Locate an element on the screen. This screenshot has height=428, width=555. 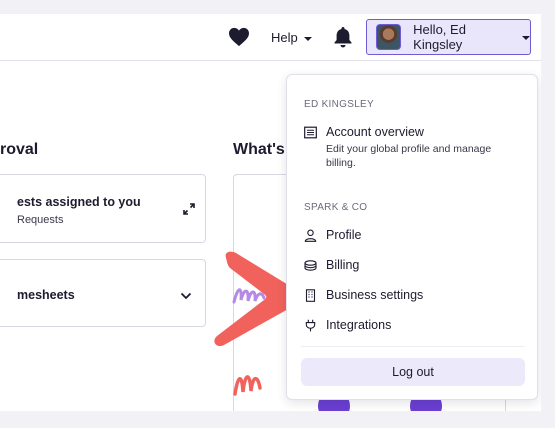
billing-label: Billing is located at coordinates (343, 265).